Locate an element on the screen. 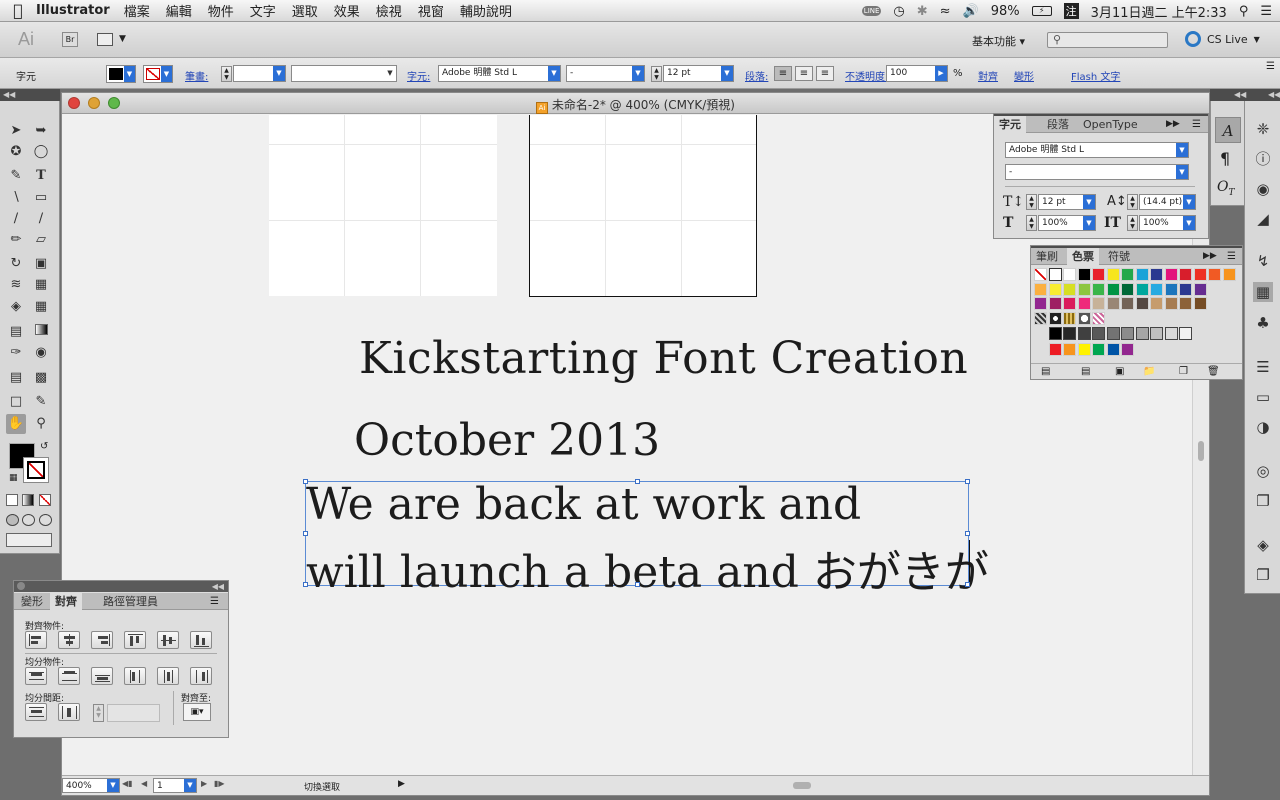 This screenshot has width=1280, height=800. none-mode-icon is located at coordinates (45, 500).